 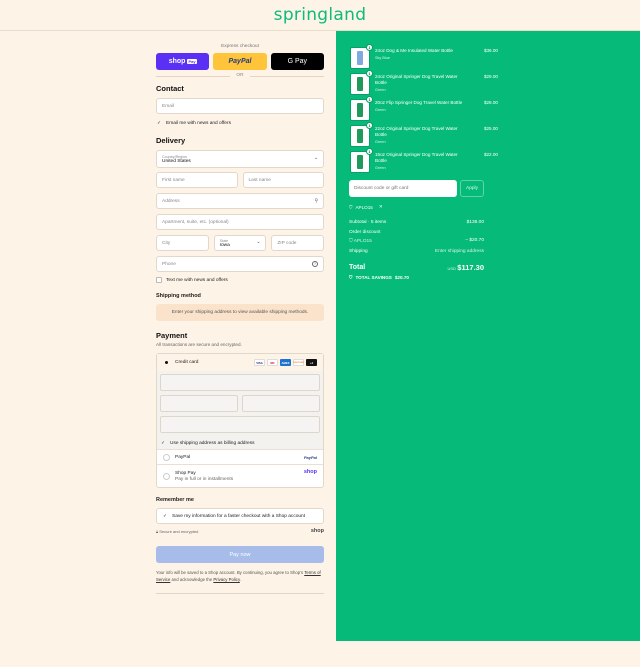 I want to click on legal-end: ., so click(x=240, y=579).